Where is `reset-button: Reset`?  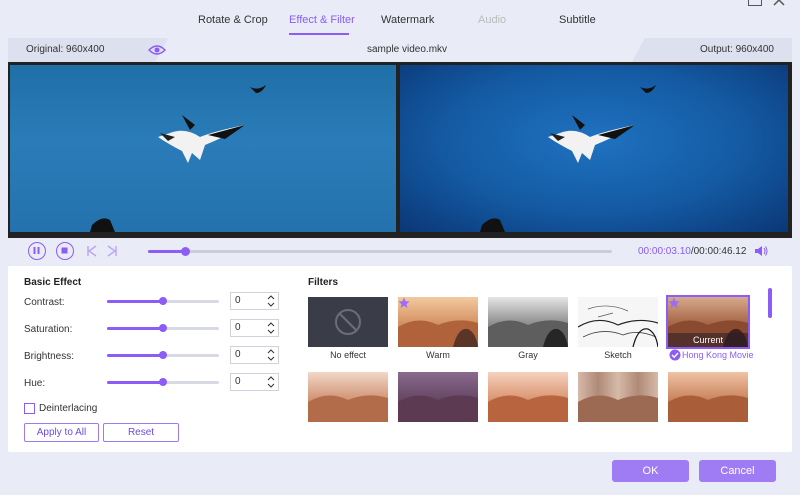
reset-button: Reset is located at coordinates (141, 432).